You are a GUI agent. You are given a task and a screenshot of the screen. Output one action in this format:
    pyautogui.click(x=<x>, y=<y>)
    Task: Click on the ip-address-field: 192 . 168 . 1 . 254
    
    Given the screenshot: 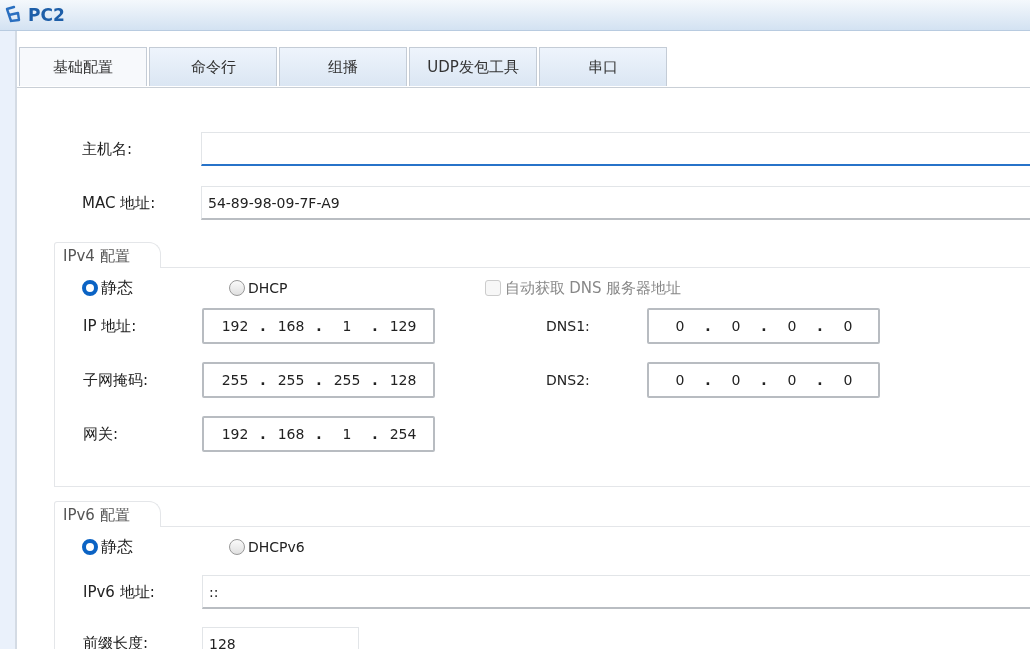 What is the action you would take?
    pyautogui.click(x=318, y=434)
    